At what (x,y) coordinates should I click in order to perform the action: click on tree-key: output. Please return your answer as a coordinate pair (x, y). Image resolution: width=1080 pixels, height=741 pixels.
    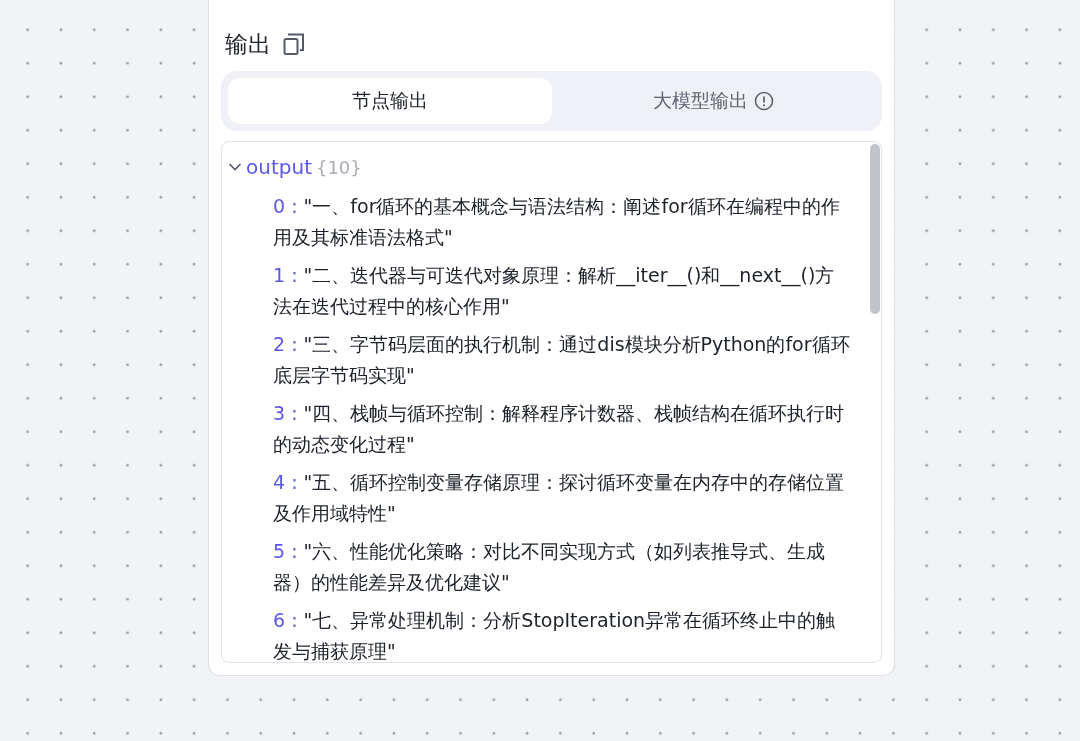
    Looking at the image, I should click on (279, 167).